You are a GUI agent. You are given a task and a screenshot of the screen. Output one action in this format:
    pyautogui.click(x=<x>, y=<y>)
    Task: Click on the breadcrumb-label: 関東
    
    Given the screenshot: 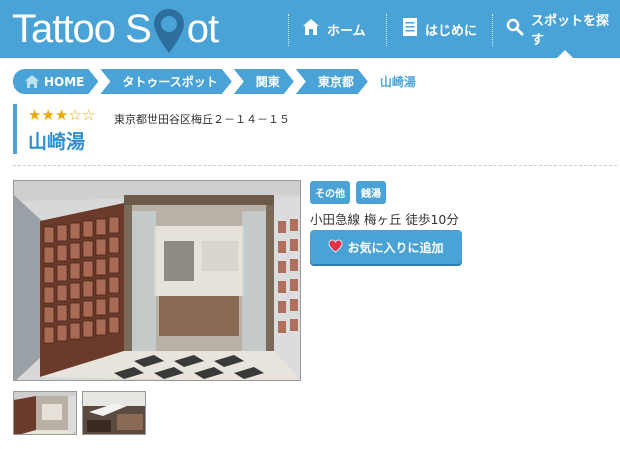 What is the action you would take?
    pyautogui.click(x=267, y=82)
    